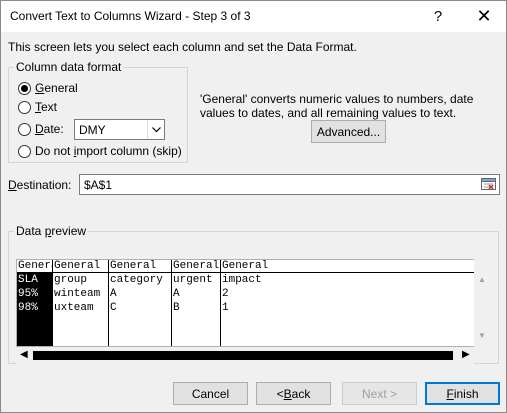 This screenshot has width=507, height=413. Describe the element at coordinates (488, 184) in the screenshot. I see `range-picker-icon` at that location.